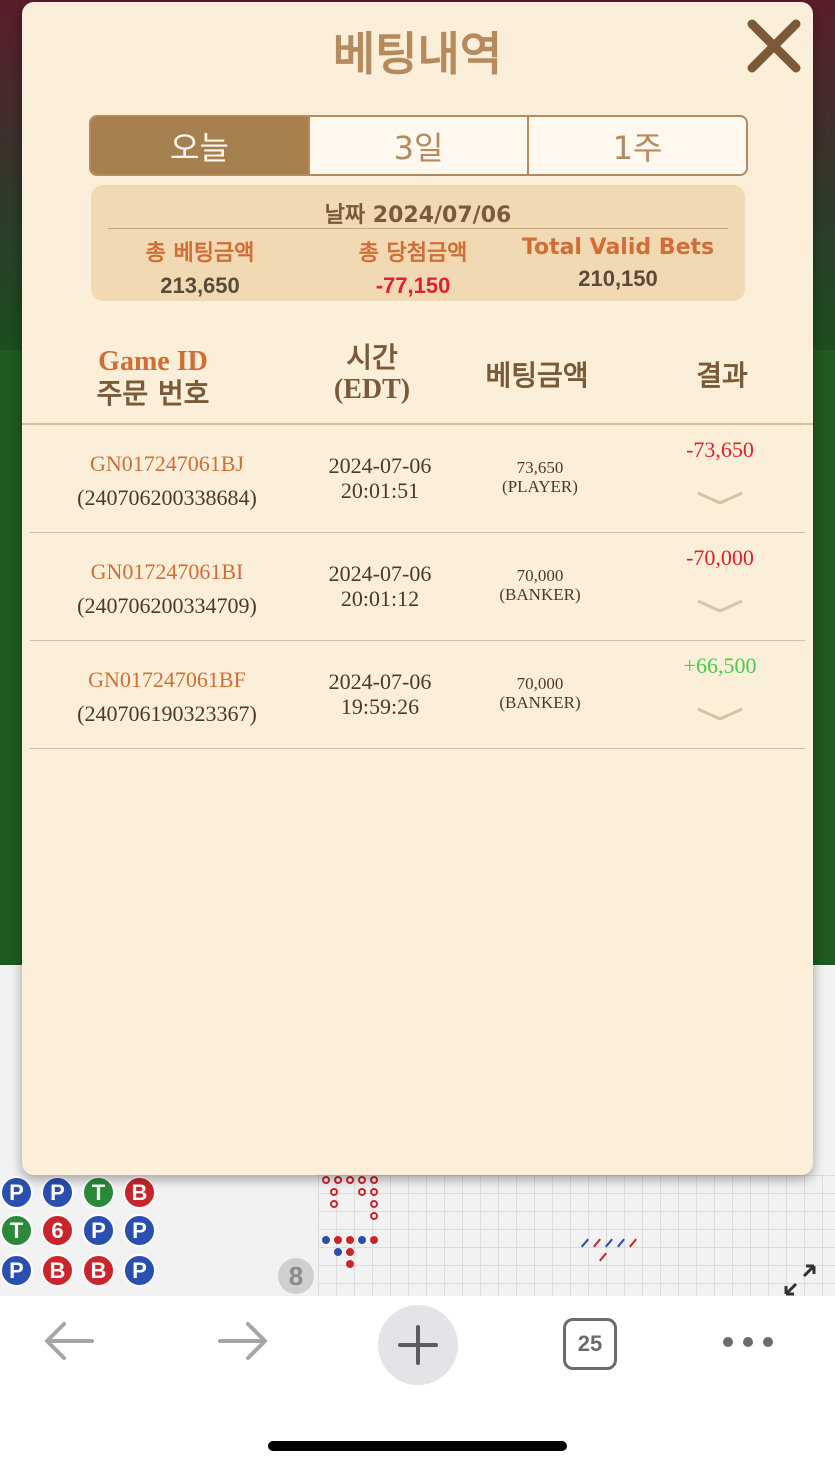 The height and width of the screenshot is (1470, 835). Describe the element at coordinates (167, 605) in the screenshot. I see `row-order-no: (240706200334709)` at that location.